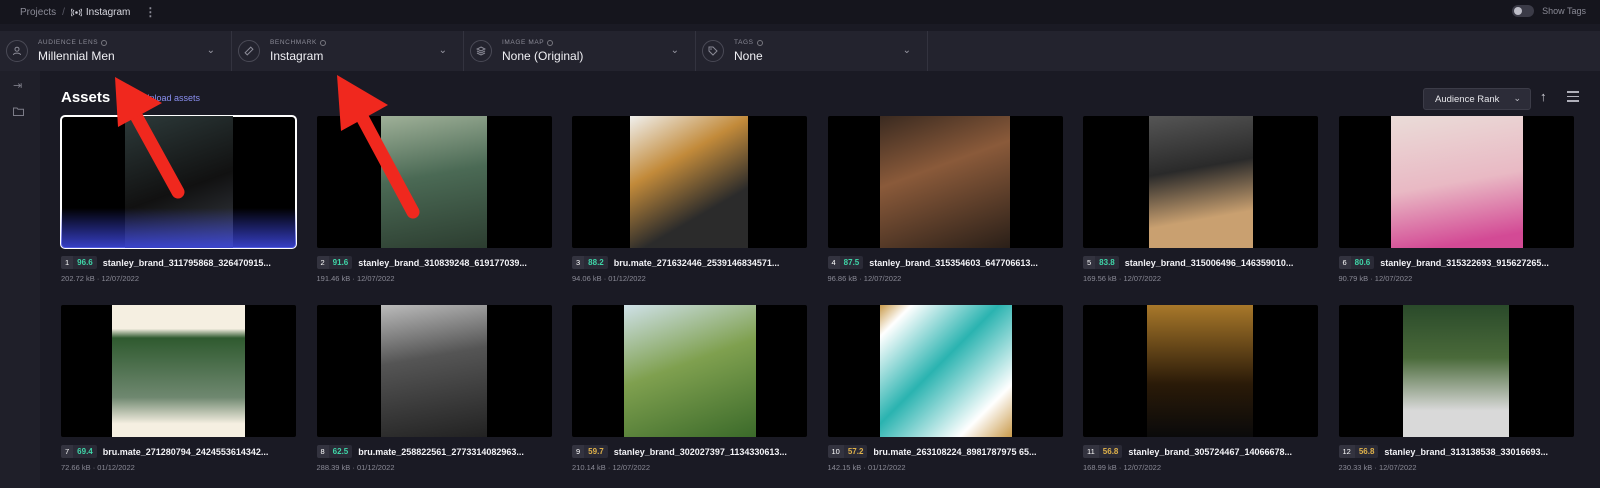  I want to click on score-badge: 69.4, so click(85, 451).